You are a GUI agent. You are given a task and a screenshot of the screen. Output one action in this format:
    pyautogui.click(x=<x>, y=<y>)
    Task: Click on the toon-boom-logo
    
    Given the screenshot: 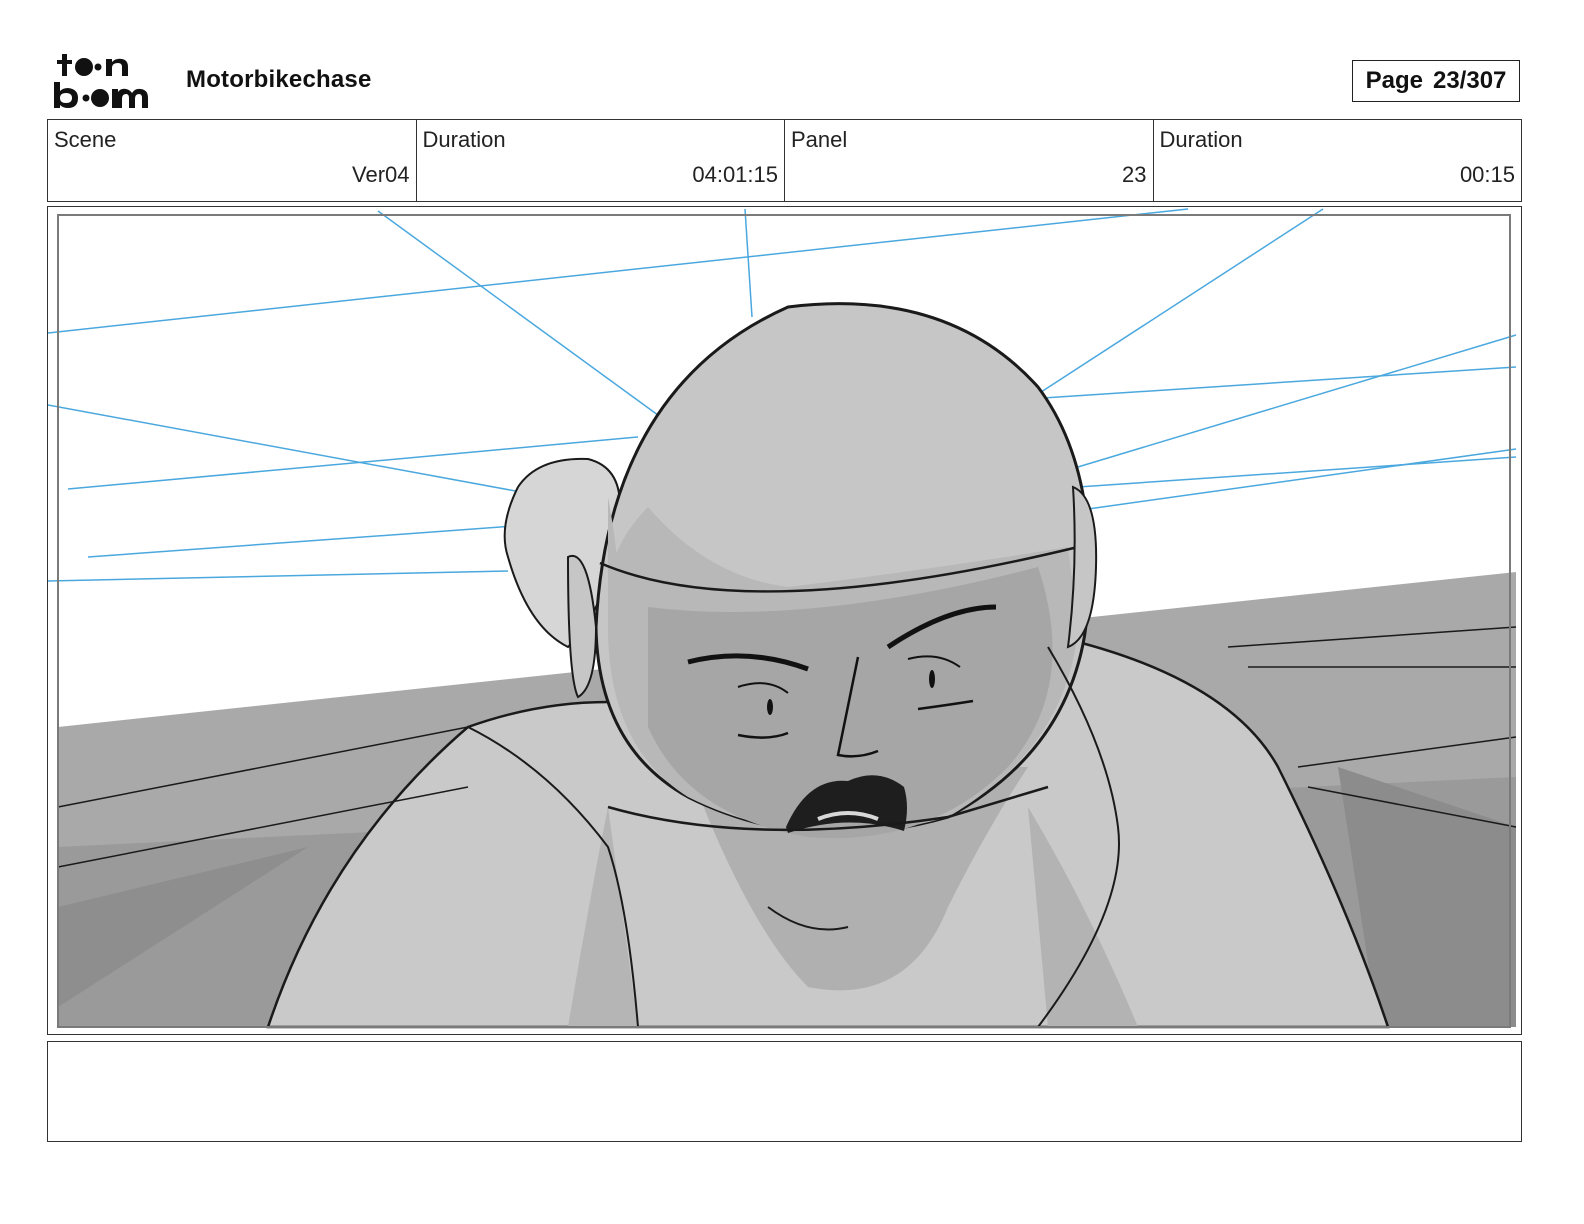 What is the action you would take?
    pyautogui.click(x=108, y=81)
    